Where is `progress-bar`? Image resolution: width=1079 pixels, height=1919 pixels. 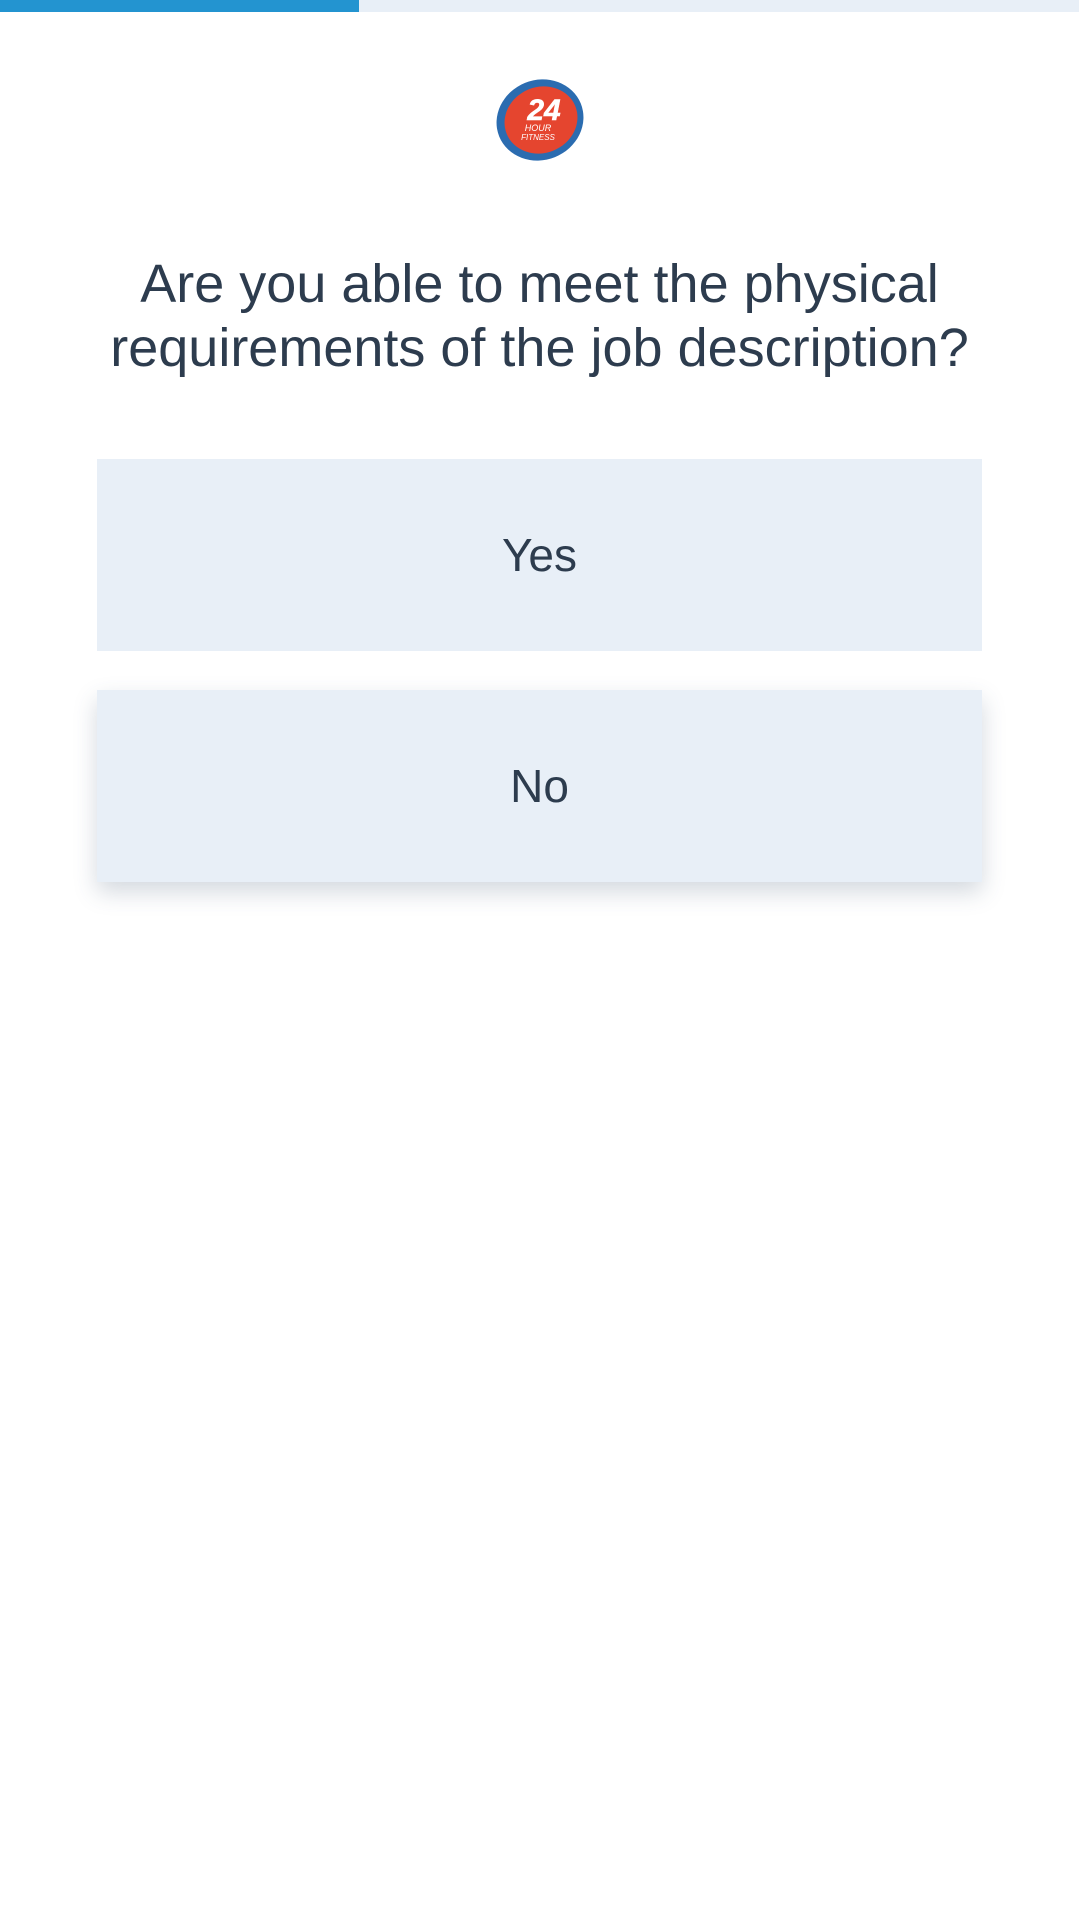
progress-bar is located at coordinates (539, 6).